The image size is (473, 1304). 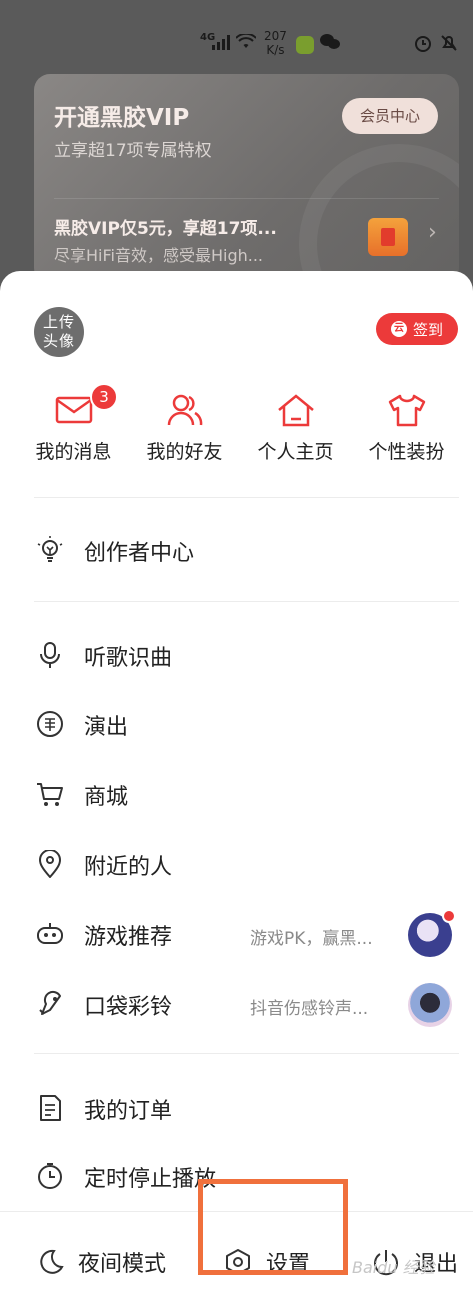 What do you see at coordinates (305, 45) in the screenshot?
I see `app-icon` at bounding box center [305, 45].